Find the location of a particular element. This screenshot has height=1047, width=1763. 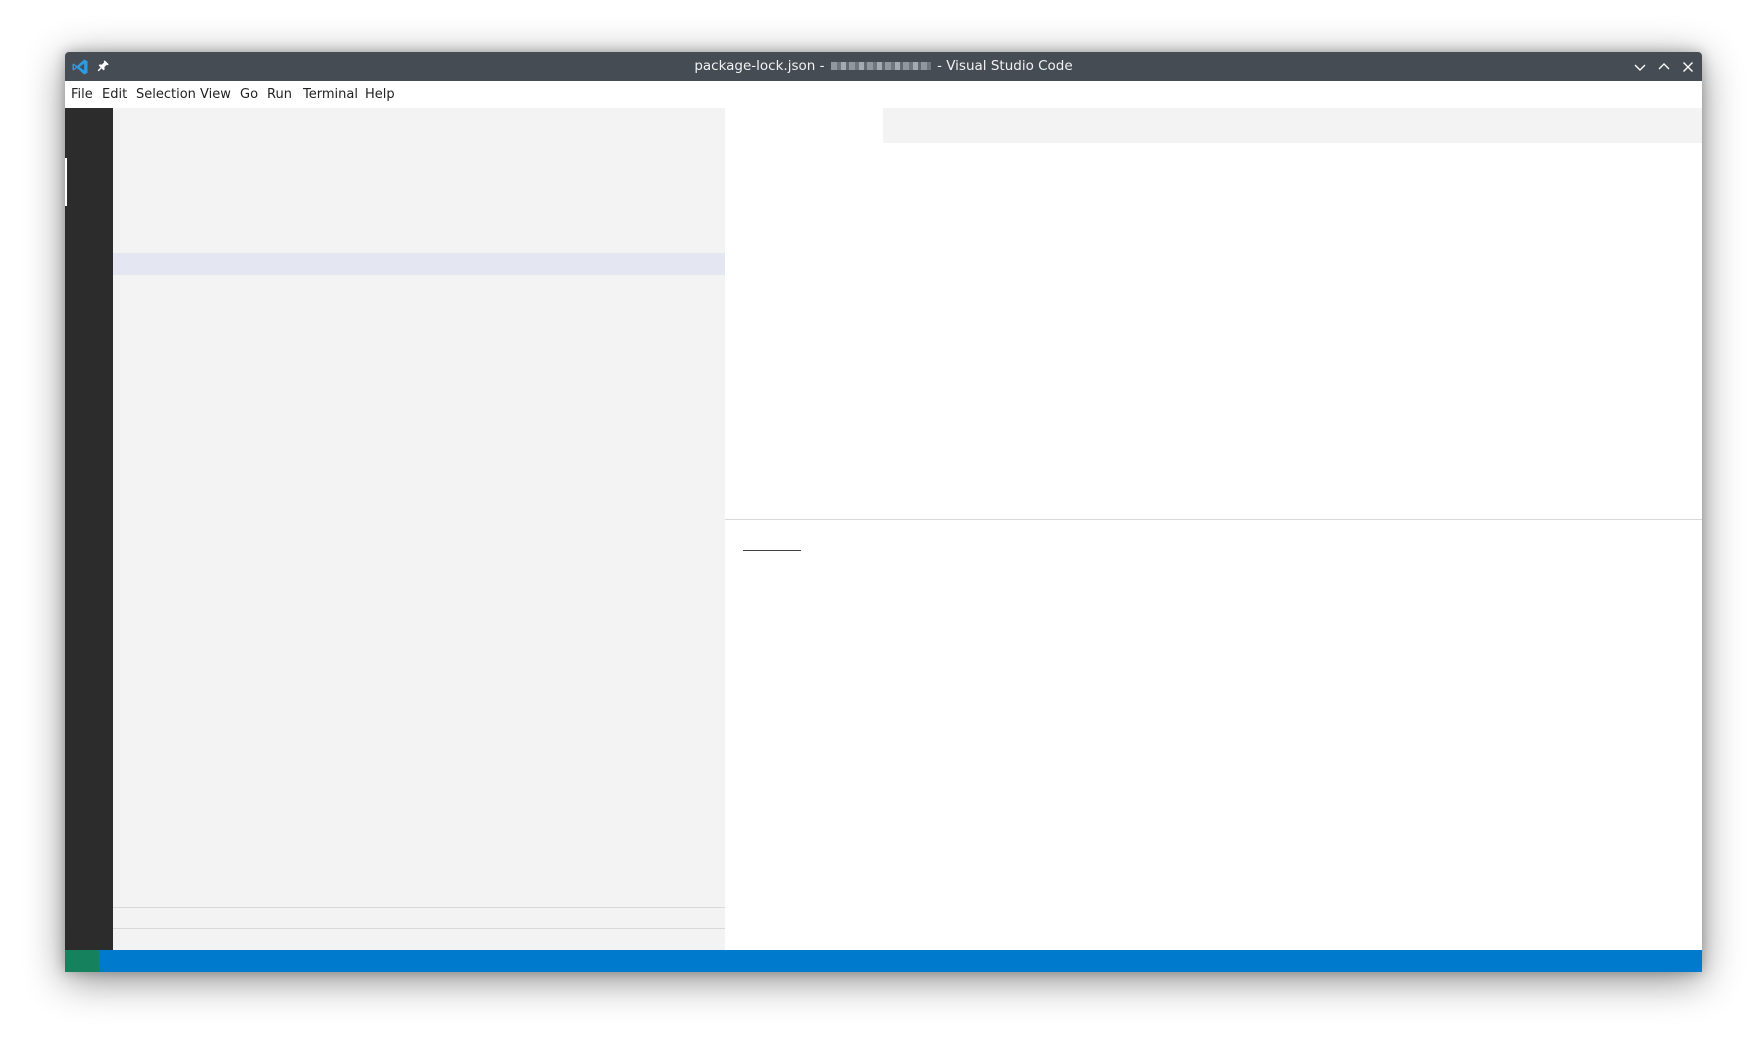

window-title: package-lock.json - - Visual Studio Code is located at coordinates (883, 66).